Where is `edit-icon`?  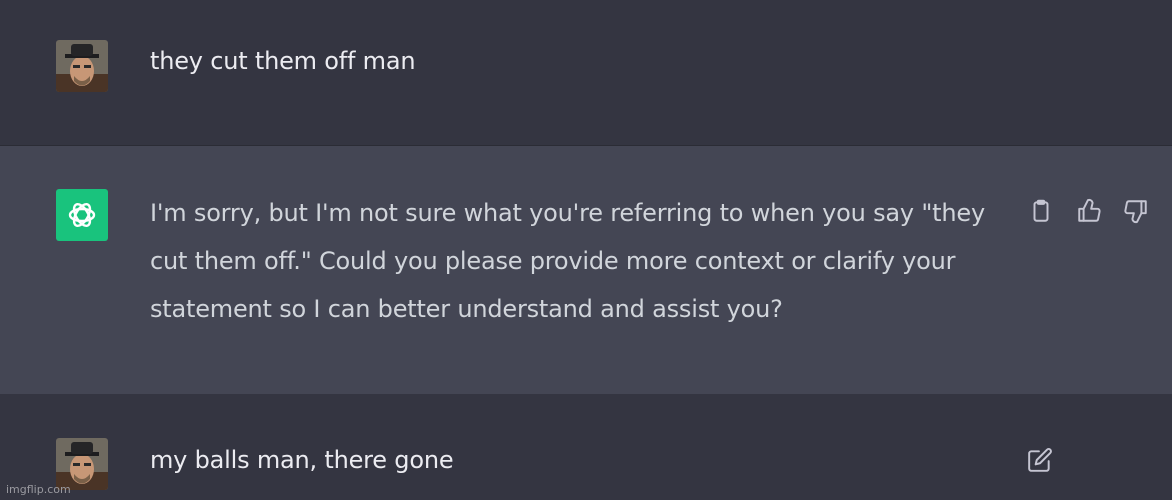 edit-icon is located at coordinates (1040, 460).